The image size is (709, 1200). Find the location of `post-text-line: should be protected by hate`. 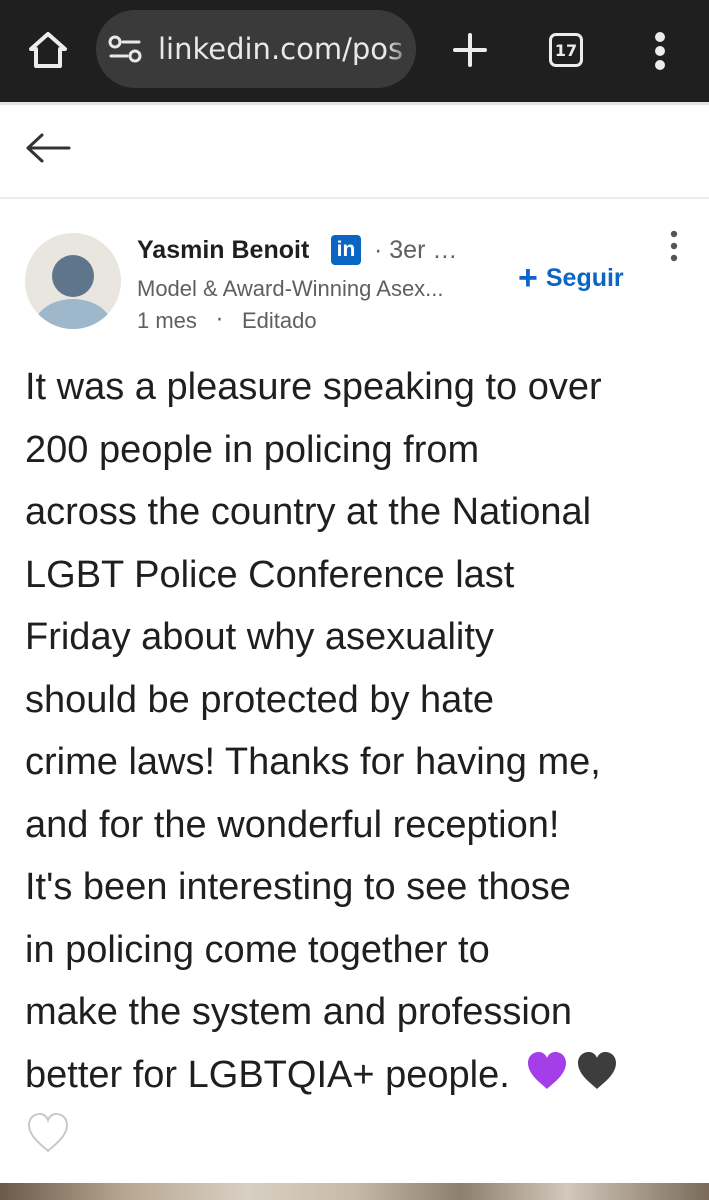

post-text-line: should be protected by hate is located at coordinates (260, 699).